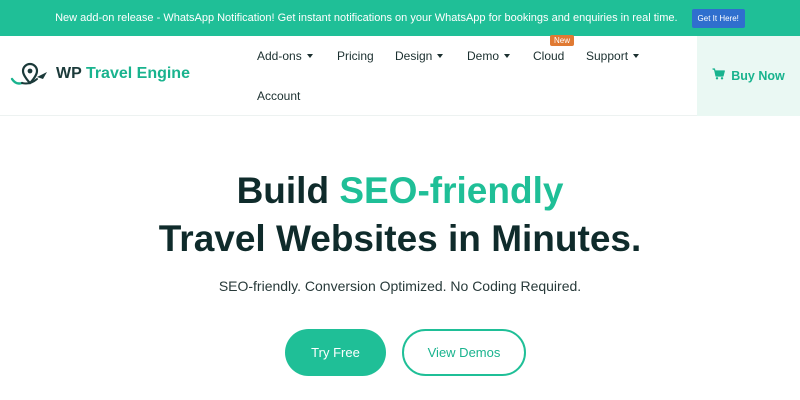 This screenshot has height=400, width=800. I want to click on hero-title-line-1: Build SEO-friendly, so click(400, 191).